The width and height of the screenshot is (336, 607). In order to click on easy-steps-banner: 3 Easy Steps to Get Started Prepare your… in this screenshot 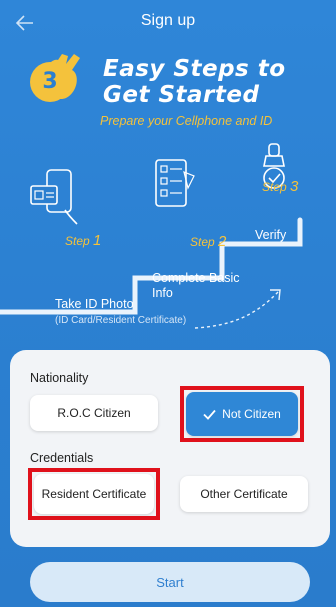, I will do `click(168, 95)`.